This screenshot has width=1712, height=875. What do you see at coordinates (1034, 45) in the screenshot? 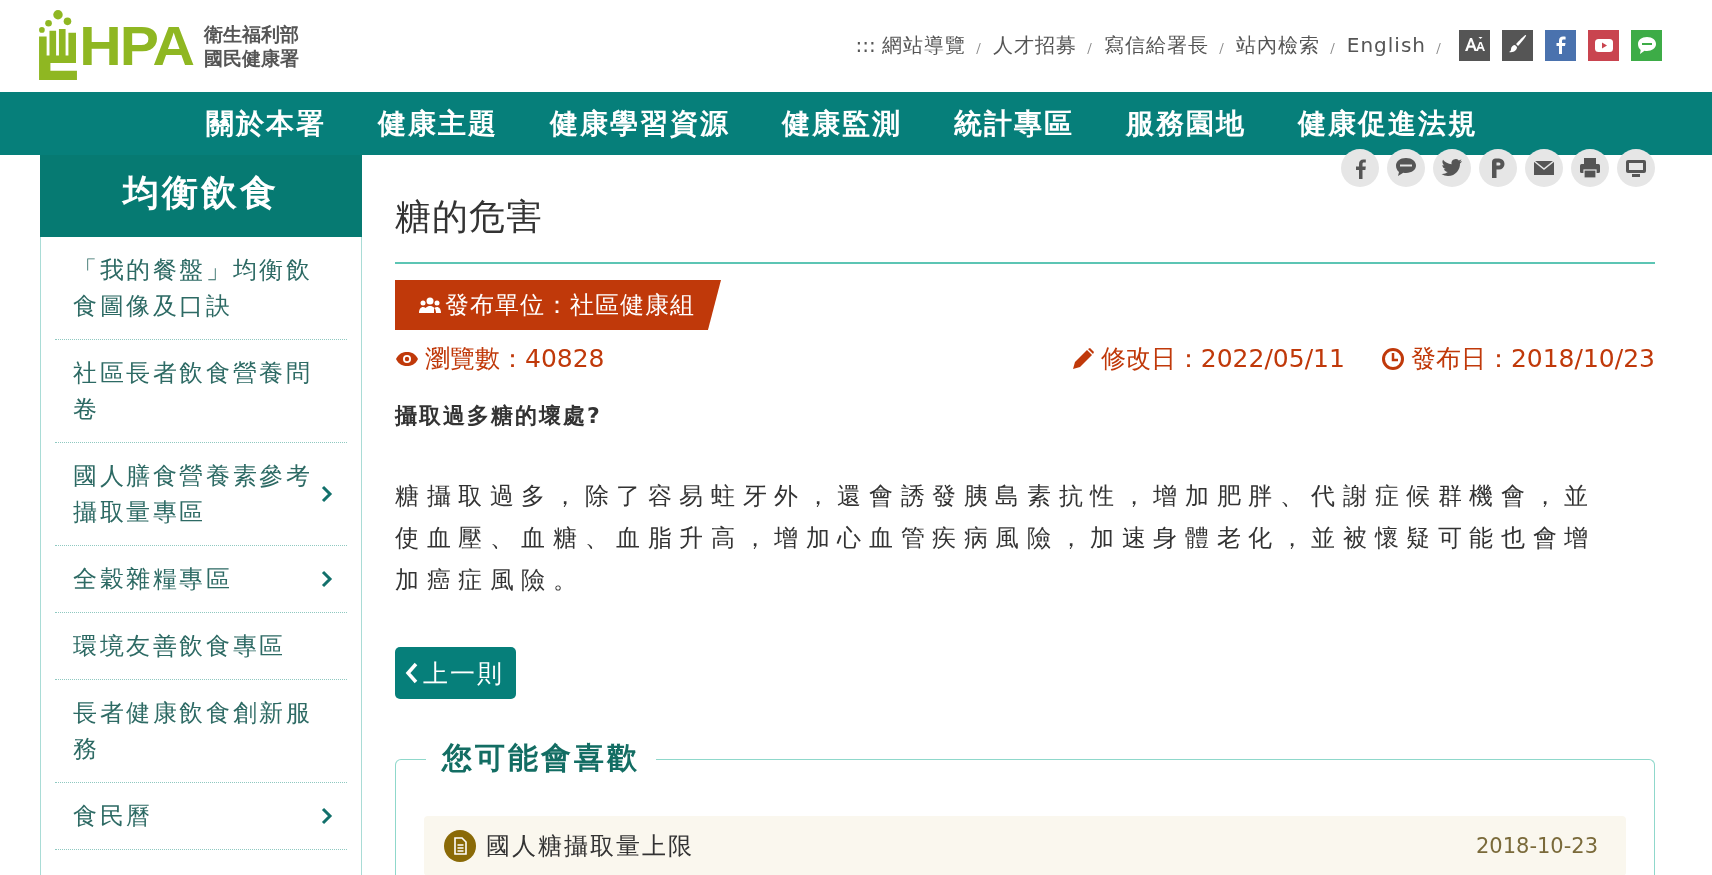
I see `top-link: 人才招募` at bounding box center [1034, 45].